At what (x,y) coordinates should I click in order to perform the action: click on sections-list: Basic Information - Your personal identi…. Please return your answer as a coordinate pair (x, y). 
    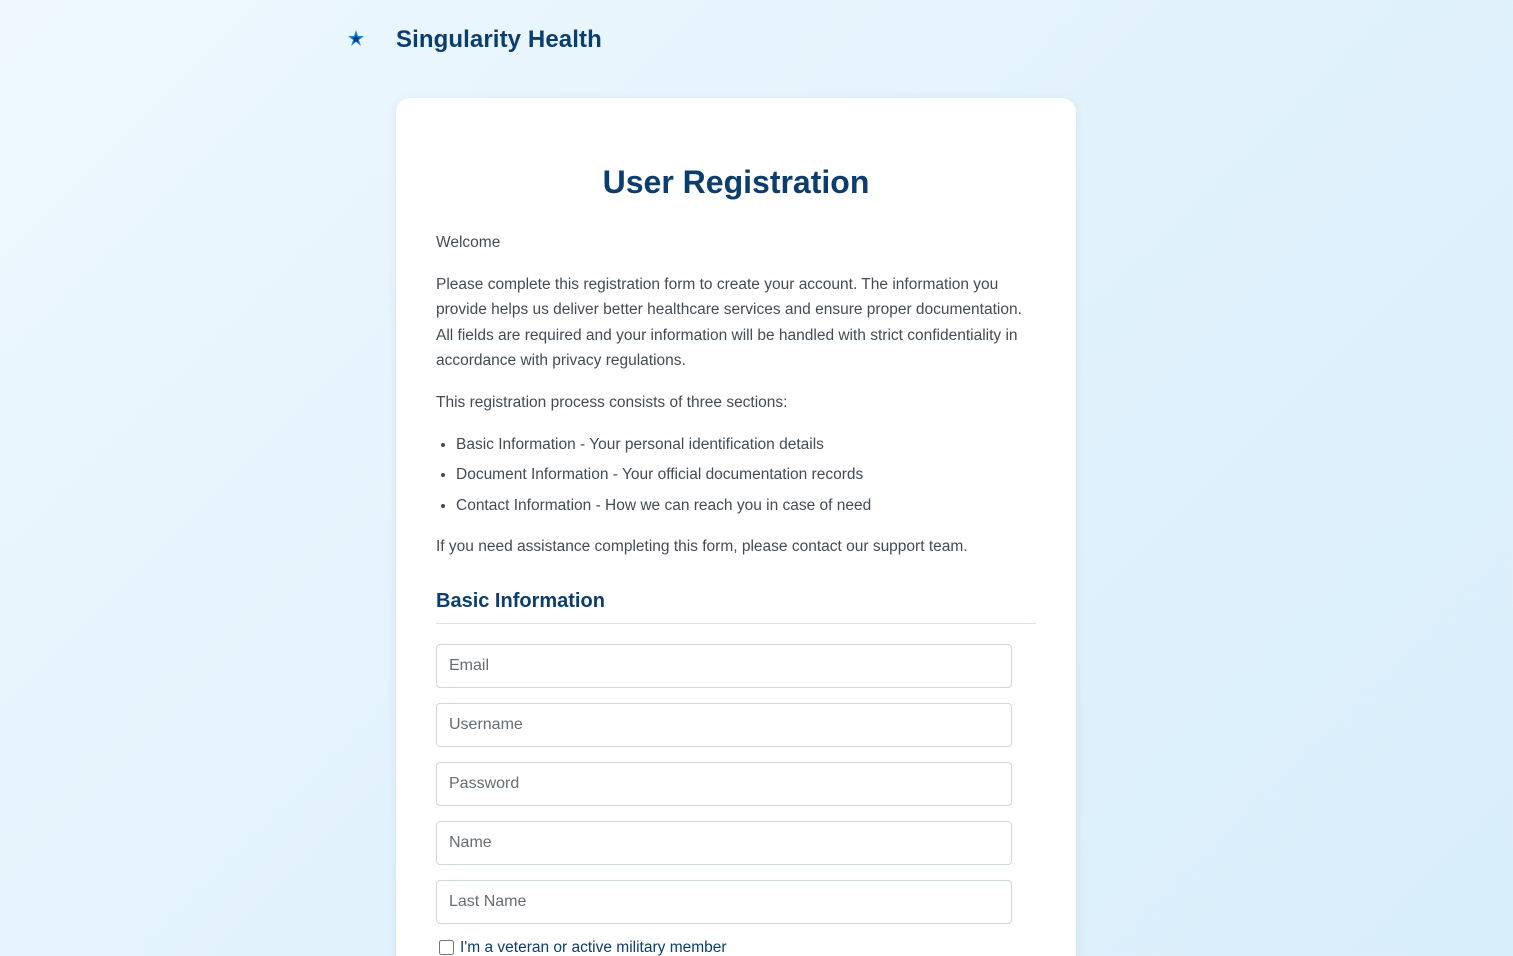
    Looking at the image, I should click on (736, 475).